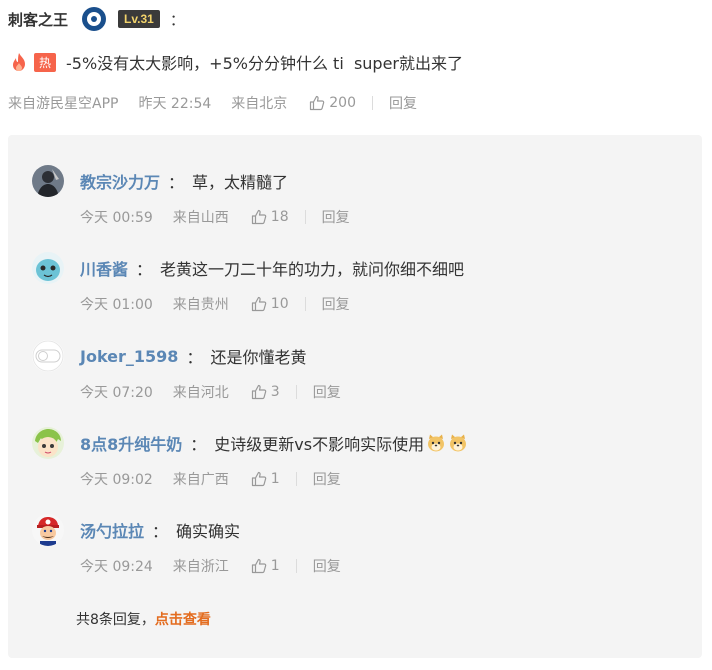  Describe the element at coordinates (279, 217) in the screenshot. I see `like-count: 18` at that location.